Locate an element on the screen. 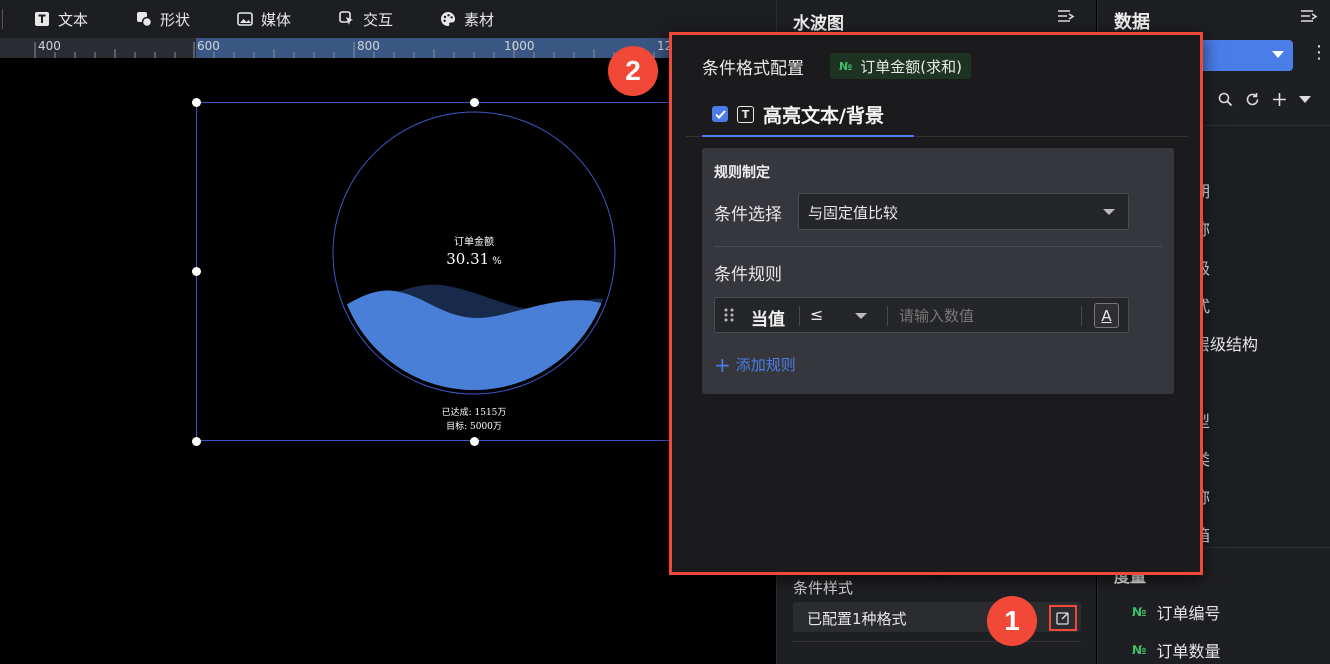 This screenshot has height=664, width=1330. add-rule-button: + 添加规则 is located at coordinates (755, 364).